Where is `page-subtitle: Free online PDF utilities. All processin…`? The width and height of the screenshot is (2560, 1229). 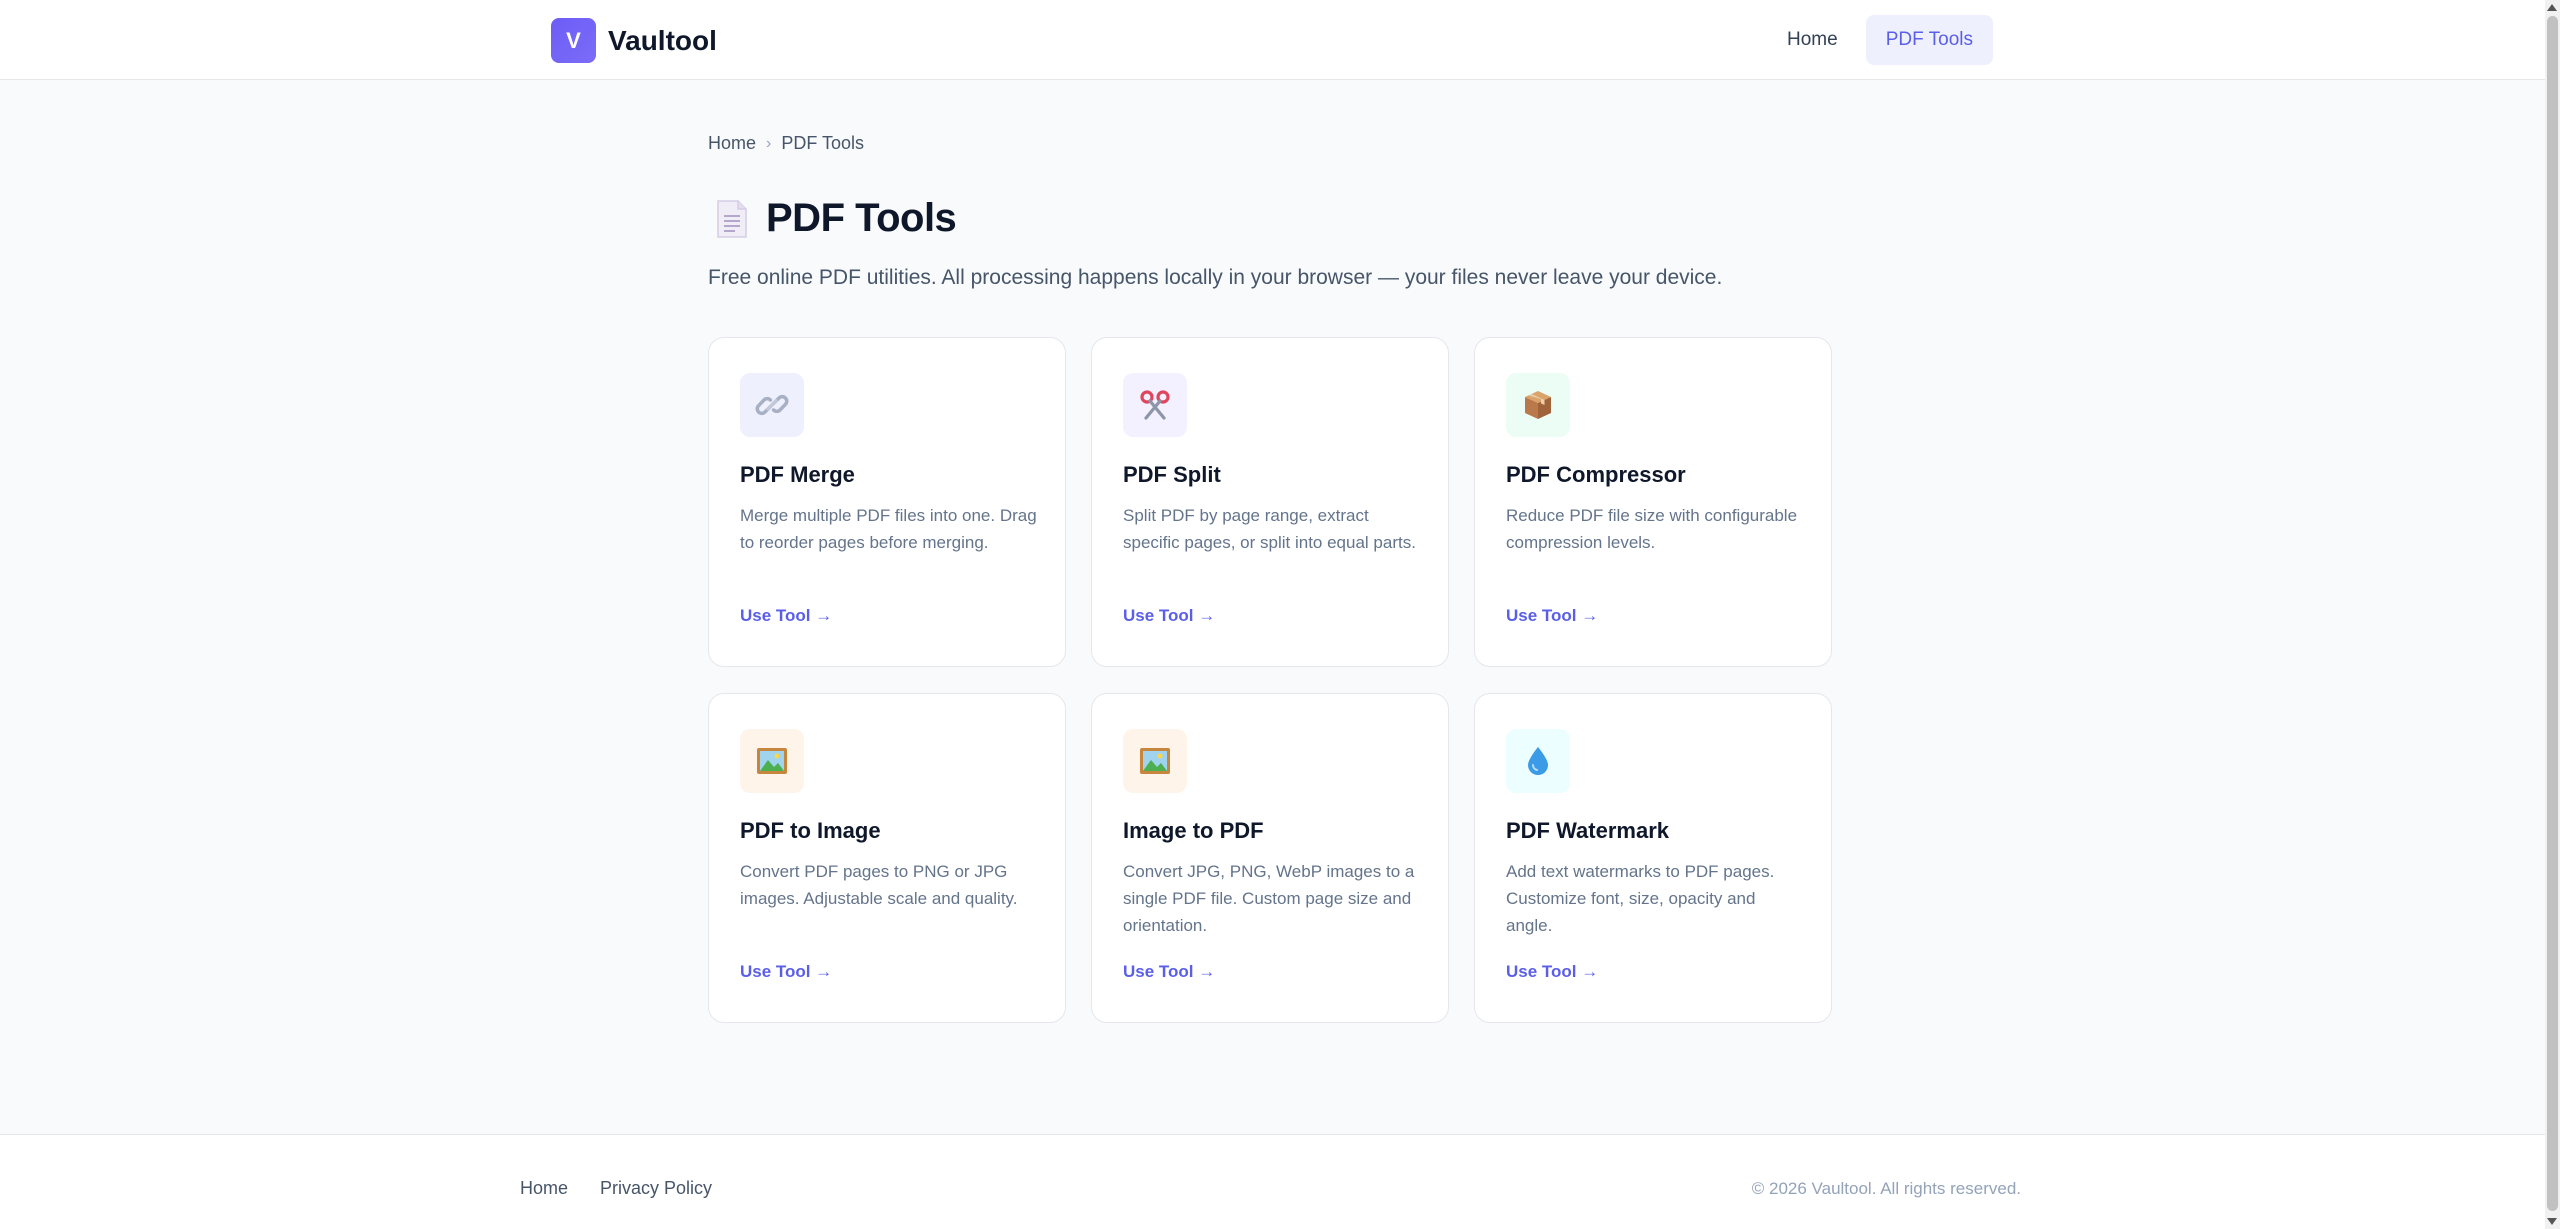
page-subtitle: Free online PDF utilities. All processin… is located at coordinates (1215, 277).